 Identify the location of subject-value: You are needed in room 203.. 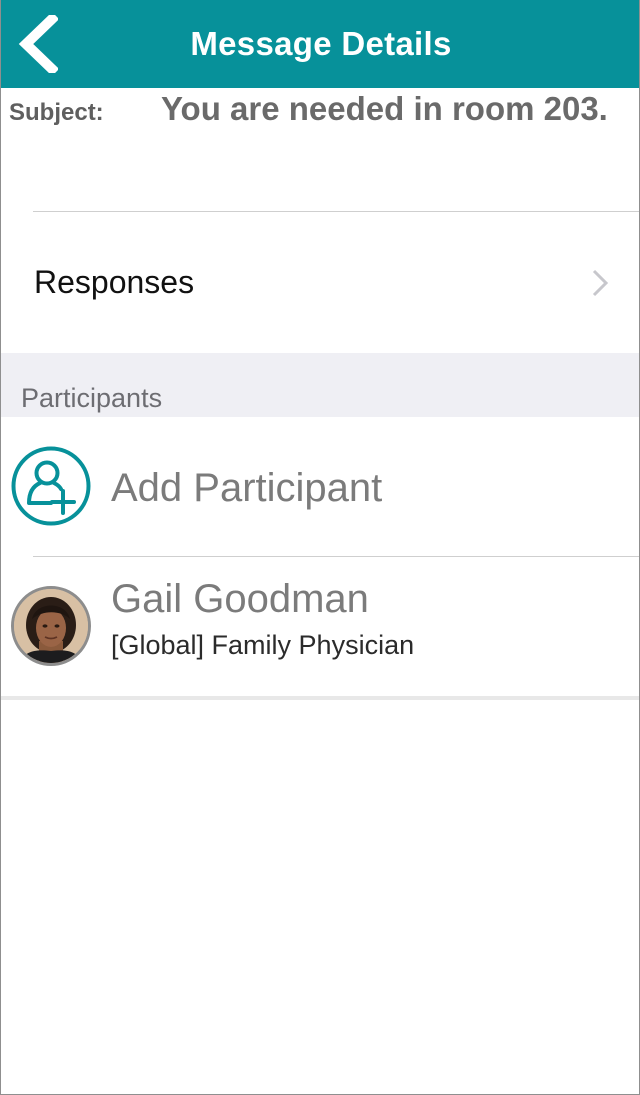
(384, 108).